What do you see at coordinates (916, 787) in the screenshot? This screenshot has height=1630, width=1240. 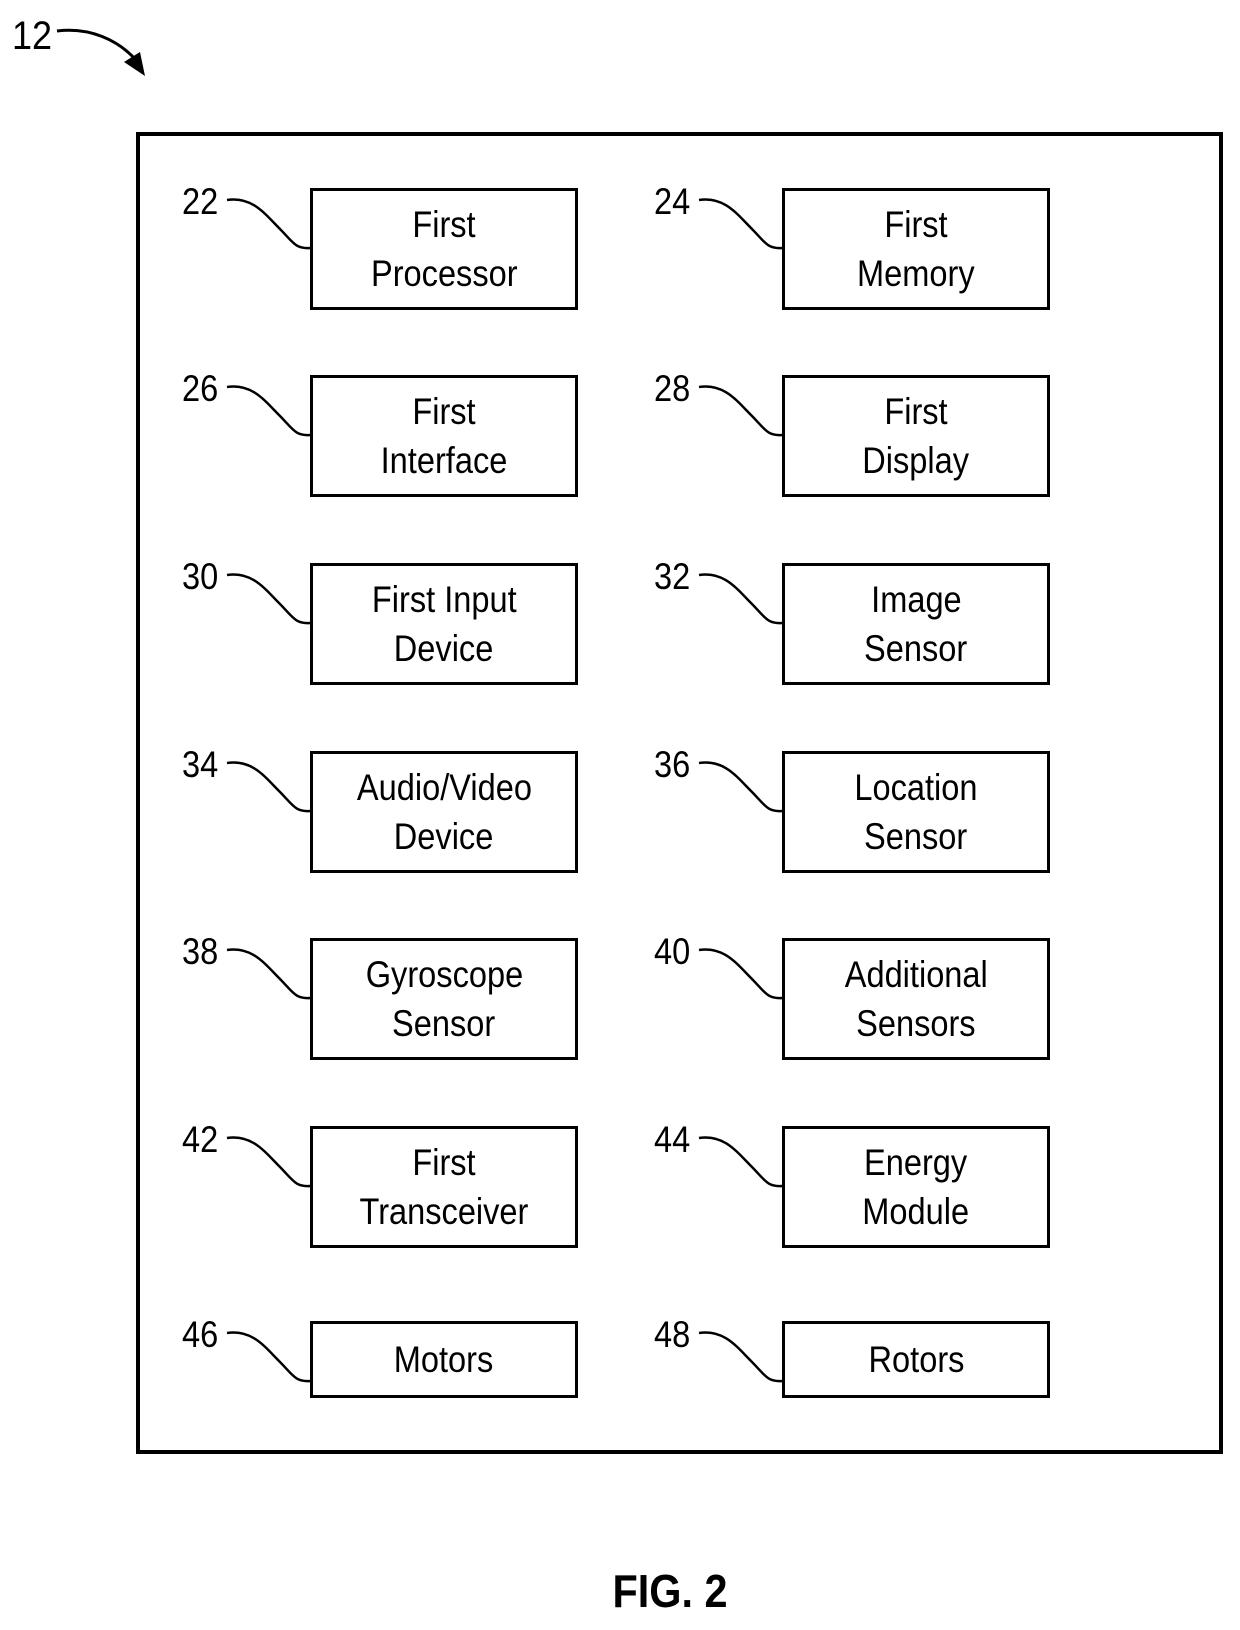 I see `component-label-line: Location` at bounding box center [916, 787].